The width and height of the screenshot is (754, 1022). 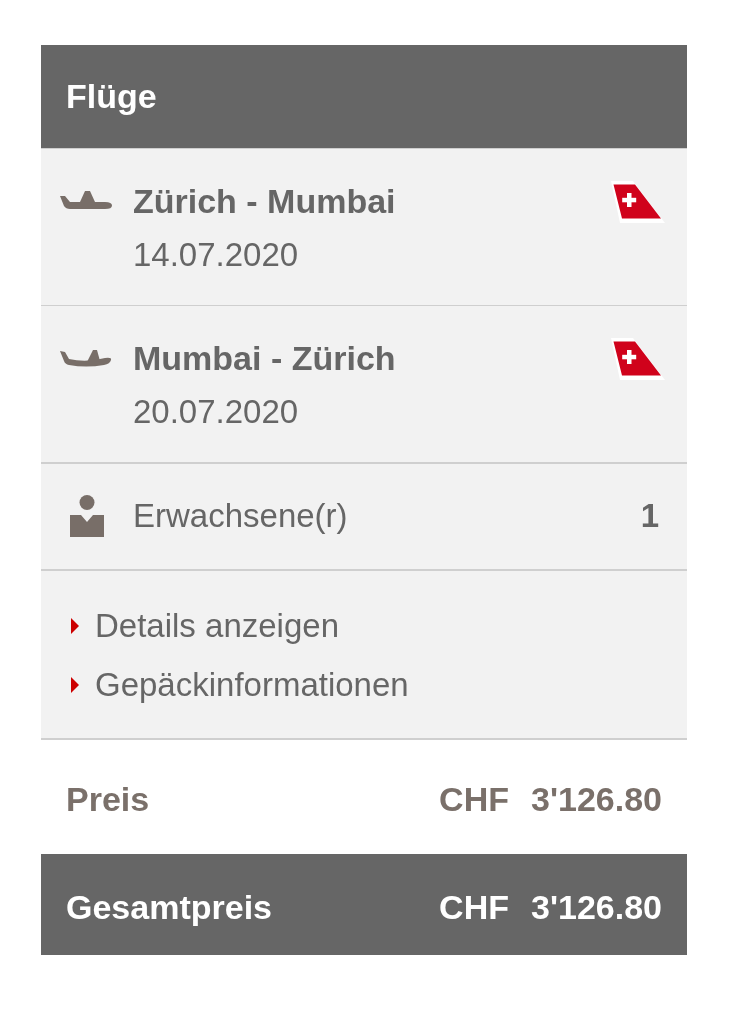 What do you see at coordinates (205, 626) in the screenshot?
I see `info-link: Details anzeigen` at bounding box center [205, 626].